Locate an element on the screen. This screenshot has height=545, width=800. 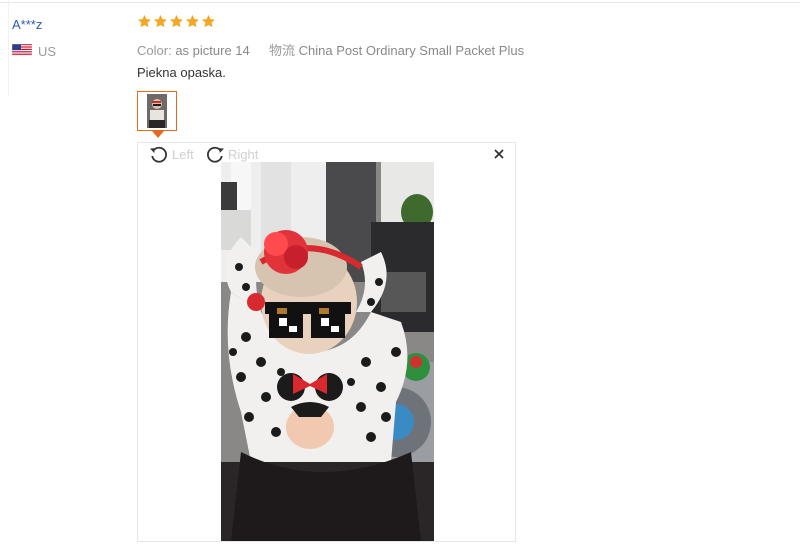
rotate-right-label: Right is located at coordinates (243, 154).